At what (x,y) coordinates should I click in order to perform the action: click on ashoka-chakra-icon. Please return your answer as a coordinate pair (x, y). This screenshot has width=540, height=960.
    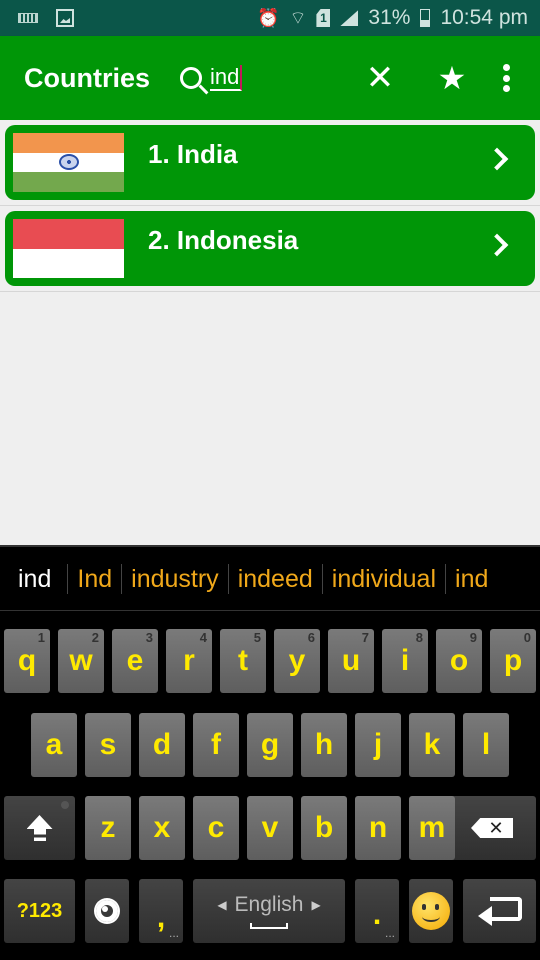
    Looking at the image, I should click on (68, 162).